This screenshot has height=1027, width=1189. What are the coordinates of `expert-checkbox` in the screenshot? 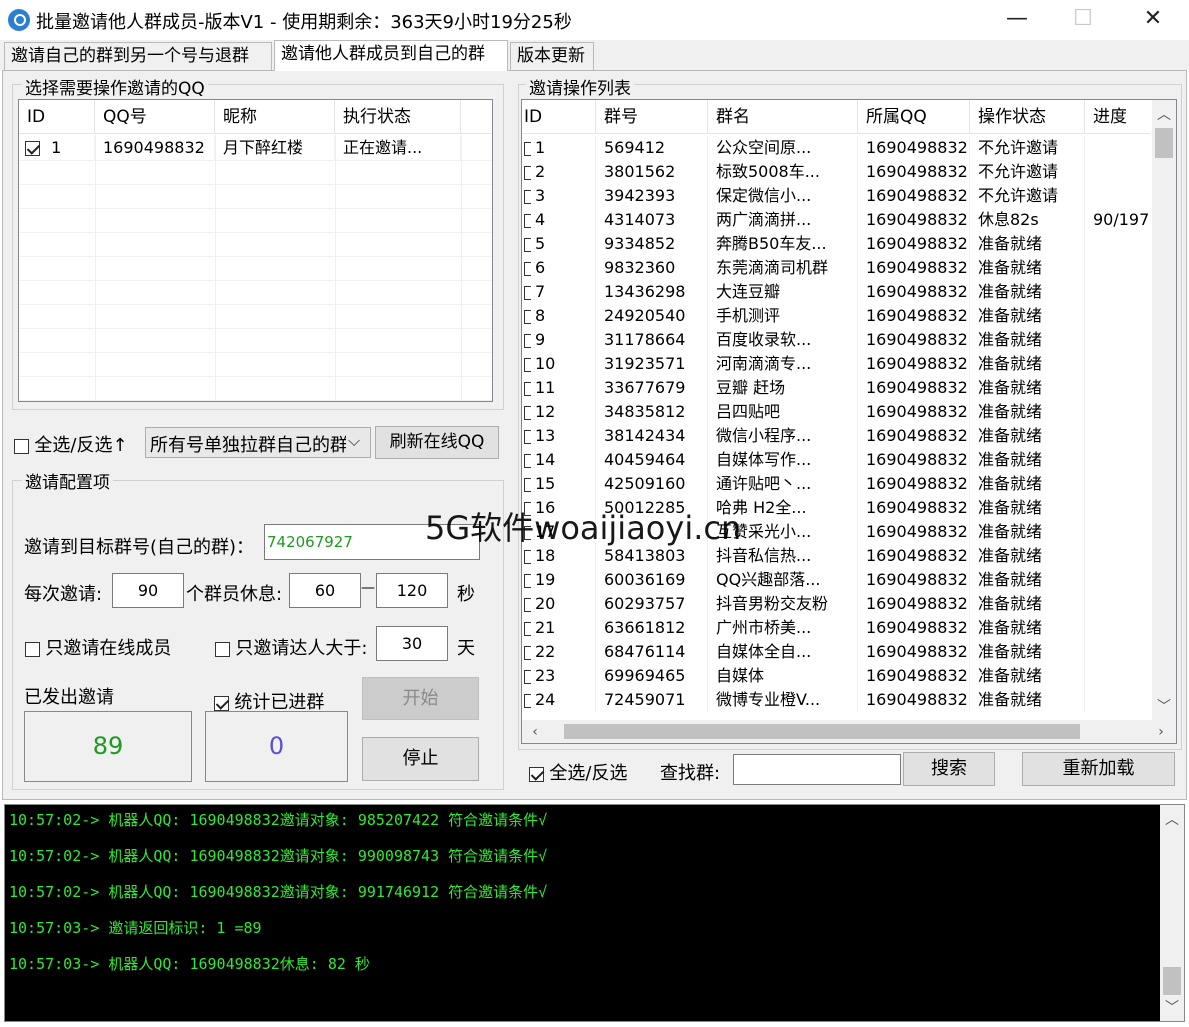 It's located at (222, 649).